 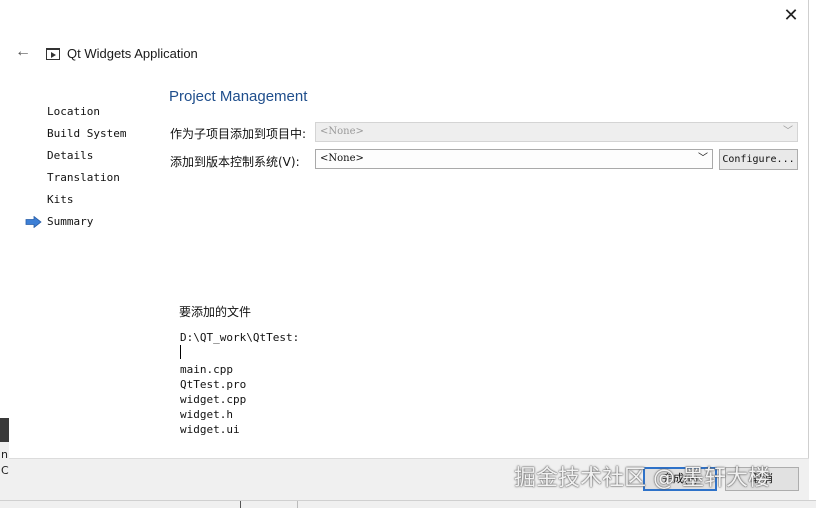 I want to click on finish-button: 完成(F), so click(x=680, y=479).